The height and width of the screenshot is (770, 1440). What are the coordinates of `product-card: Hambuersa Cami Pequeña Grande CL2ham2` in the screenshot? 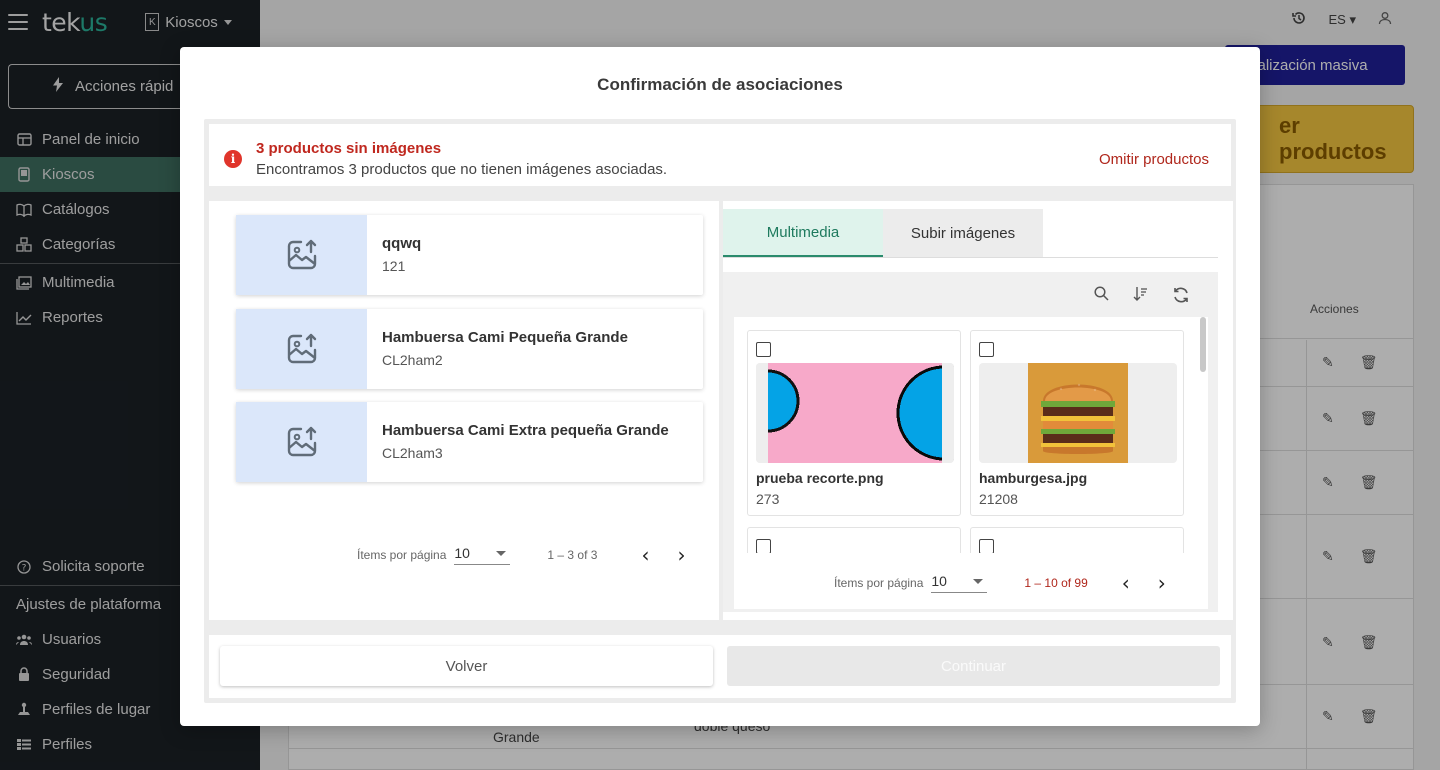 It's located at (469, 349).